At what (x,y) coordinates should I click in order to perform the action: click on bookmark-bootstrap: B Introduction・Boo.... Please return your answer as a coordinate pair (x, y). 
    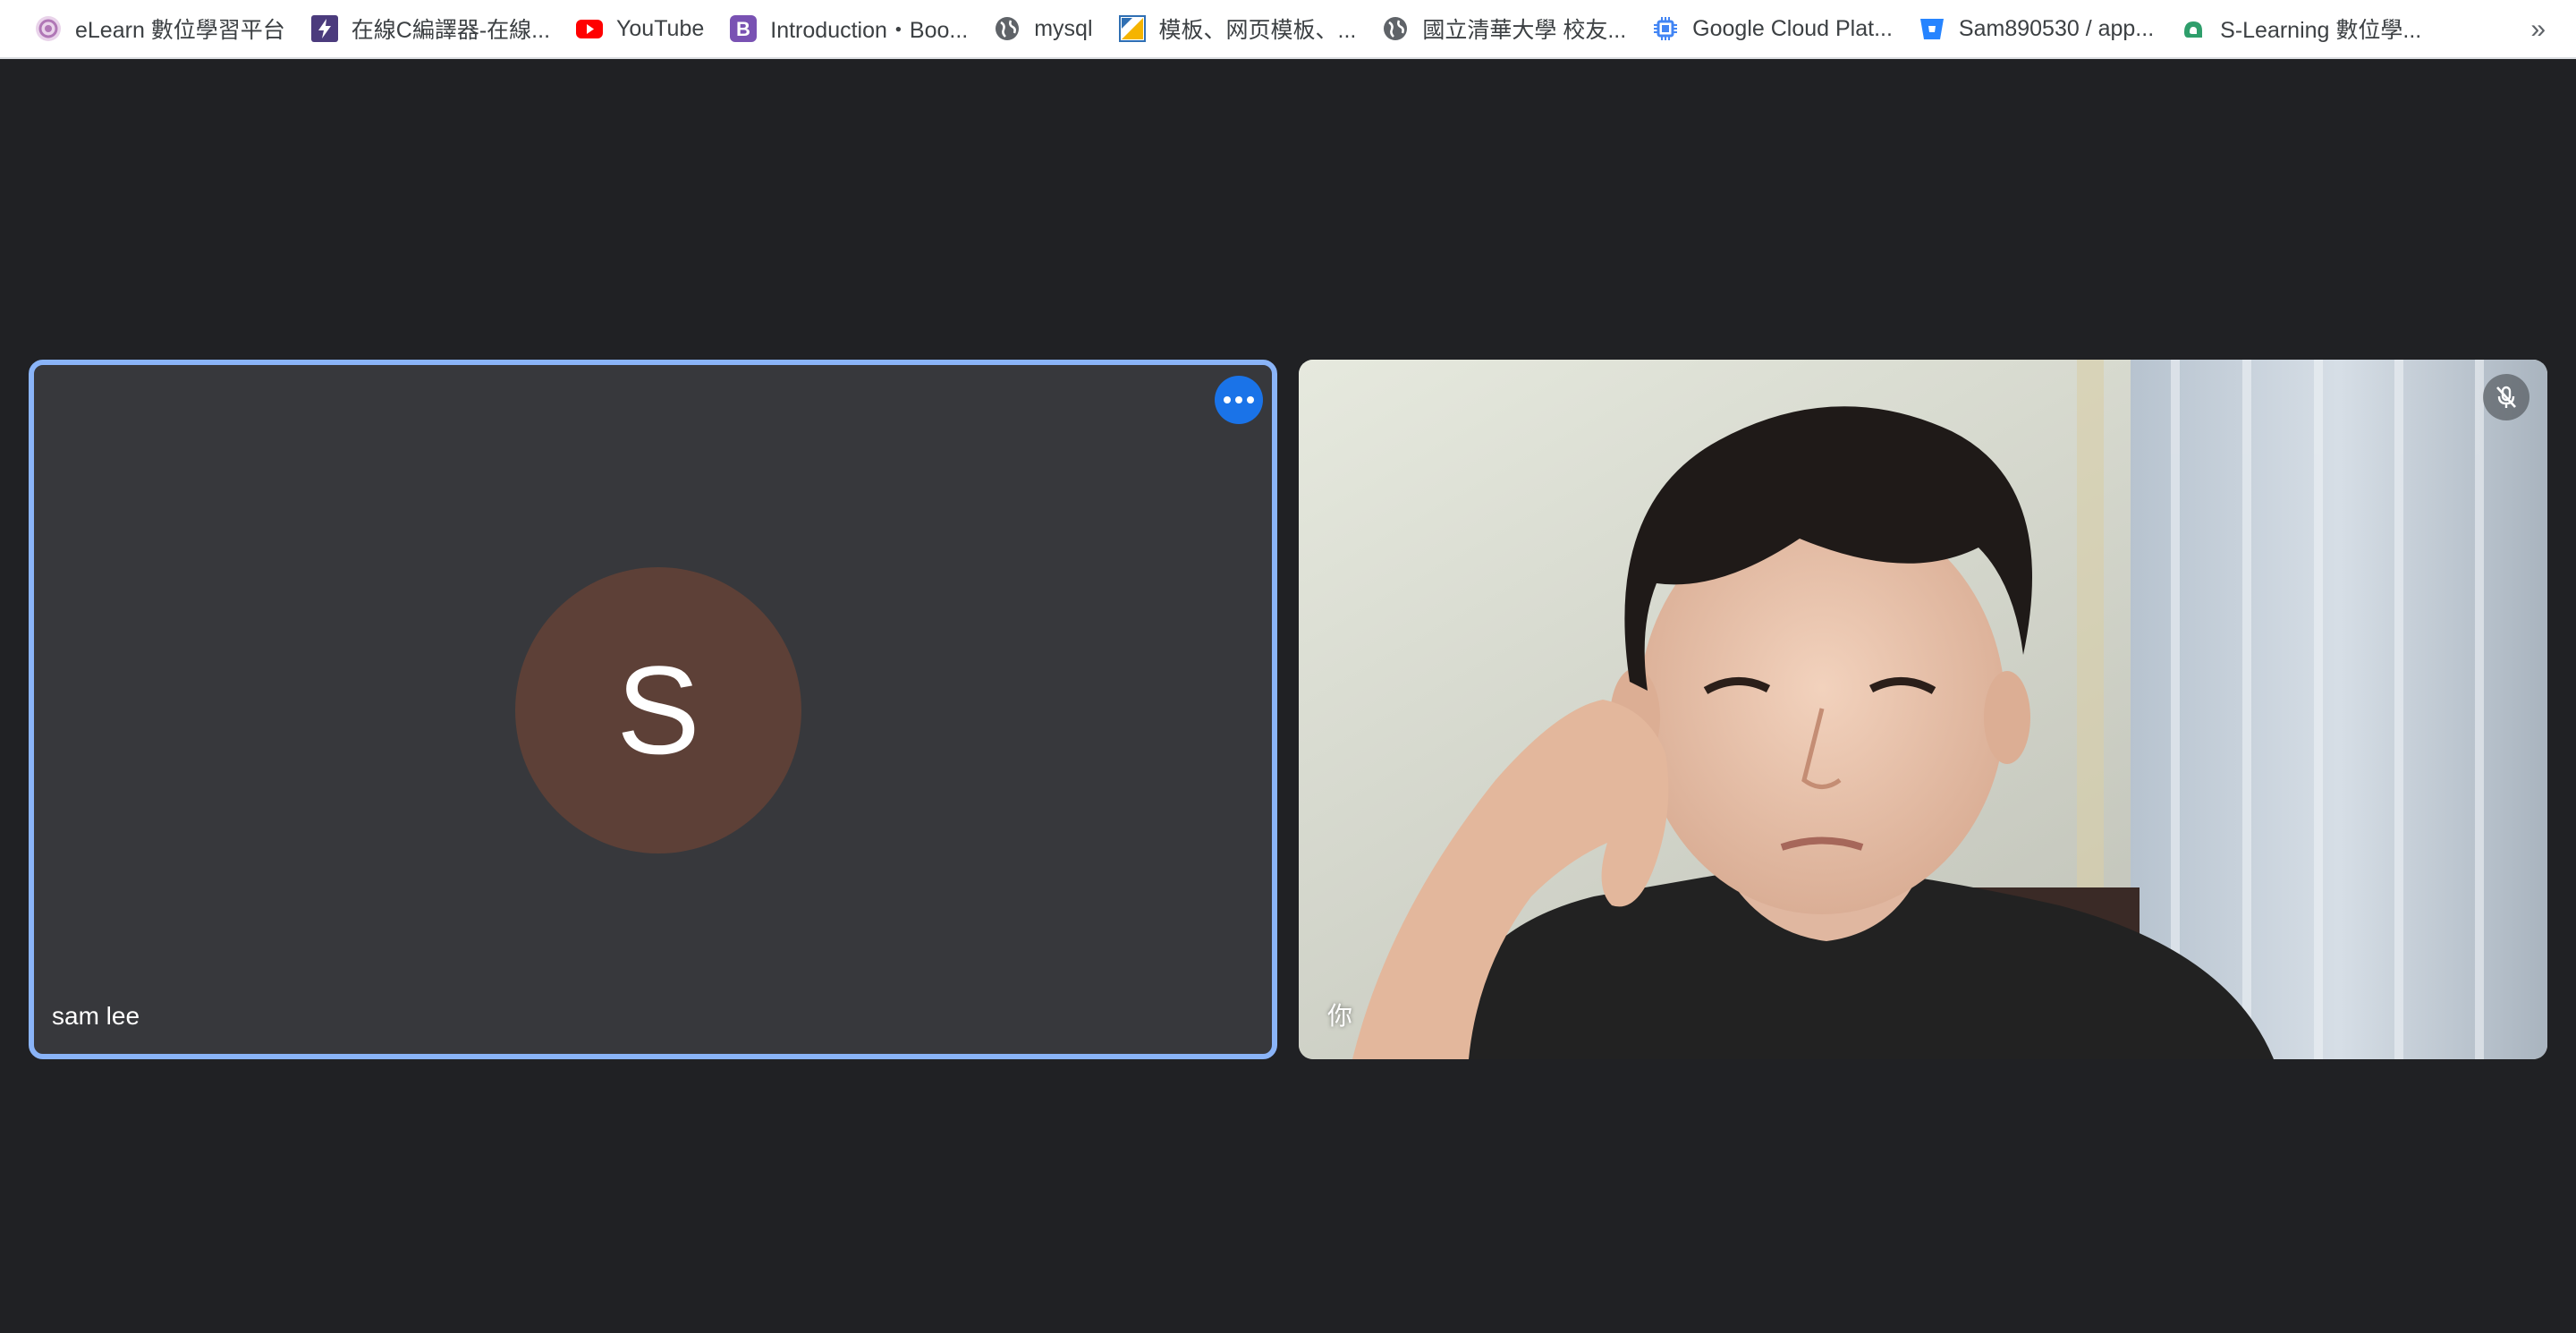
    Looking at the image, I should click on (848, 28).